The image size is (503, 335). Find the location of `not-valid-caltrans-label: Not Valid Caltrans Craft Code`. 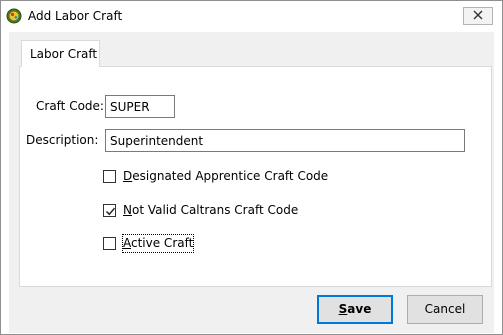

not-valid-caltrans-label: Not Valid Caltrans Craft Code is located at coordinates (211, 210).